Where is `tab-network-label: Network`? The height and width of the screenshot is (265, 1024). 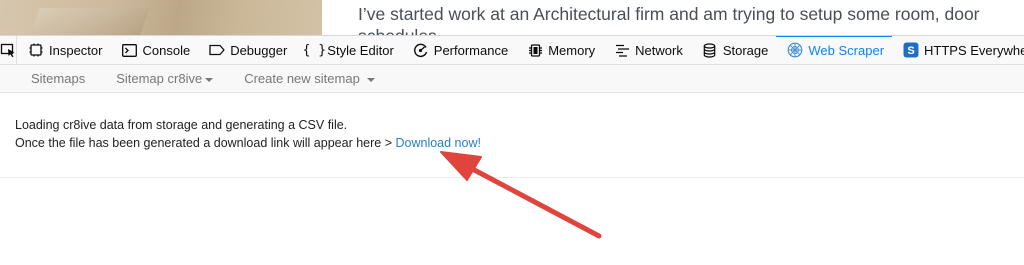 tab-network-label: Network is located at coordinates (659, 50).